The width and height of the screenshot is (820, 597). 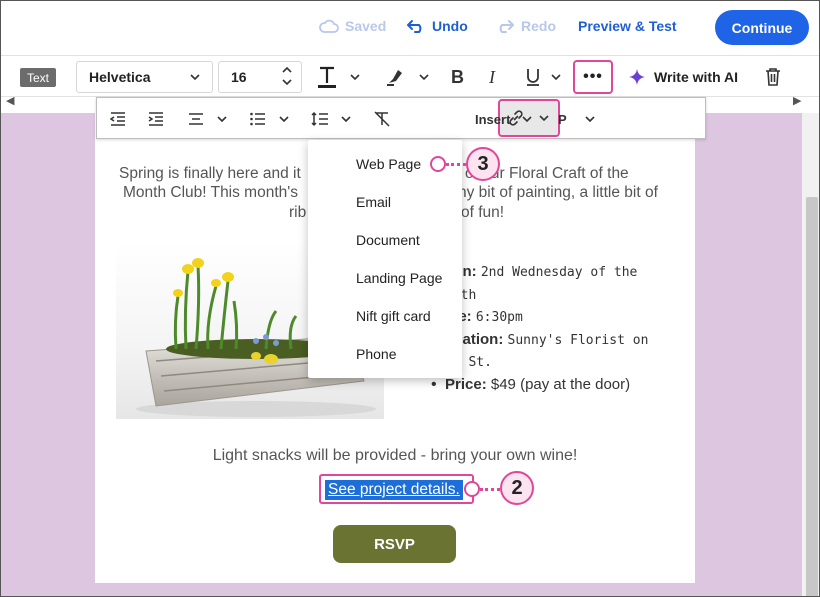 What do you see at coordinates (239, 77) in the screenshot?
I see `font-size-value: 16` at bounding box center [239, 77].